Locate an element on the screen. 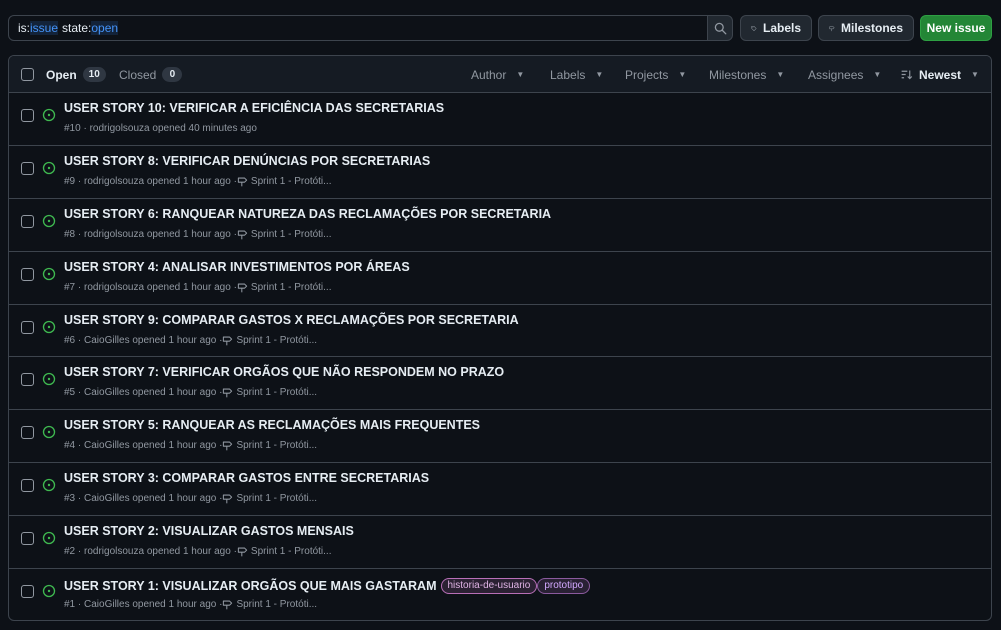 This screenshot has height=630, width=1001. assignees-filter: Assignees ▼ is located at coordinates (844, 74).